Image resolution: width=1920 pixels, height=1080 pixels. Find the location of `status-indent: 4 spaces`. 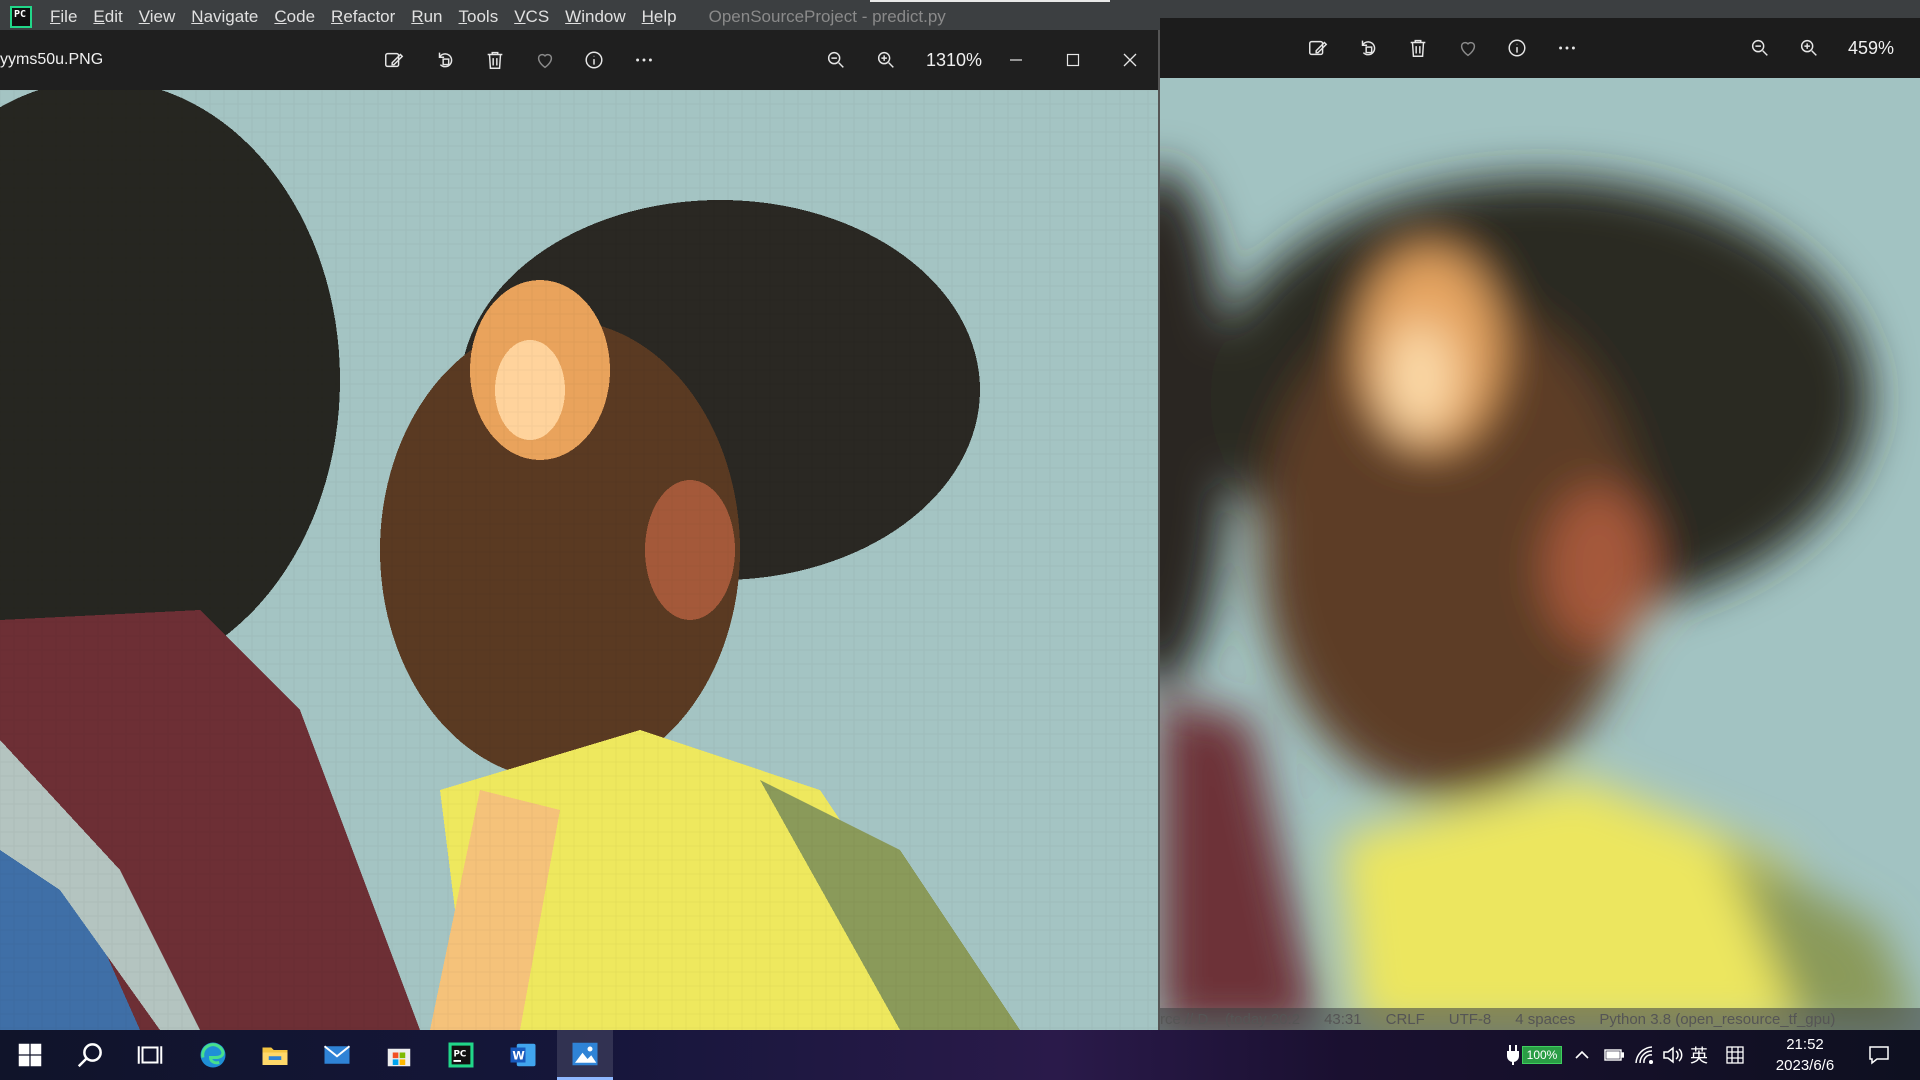

status-indent: 4 spaces is located at coordinates (1545, 1019).